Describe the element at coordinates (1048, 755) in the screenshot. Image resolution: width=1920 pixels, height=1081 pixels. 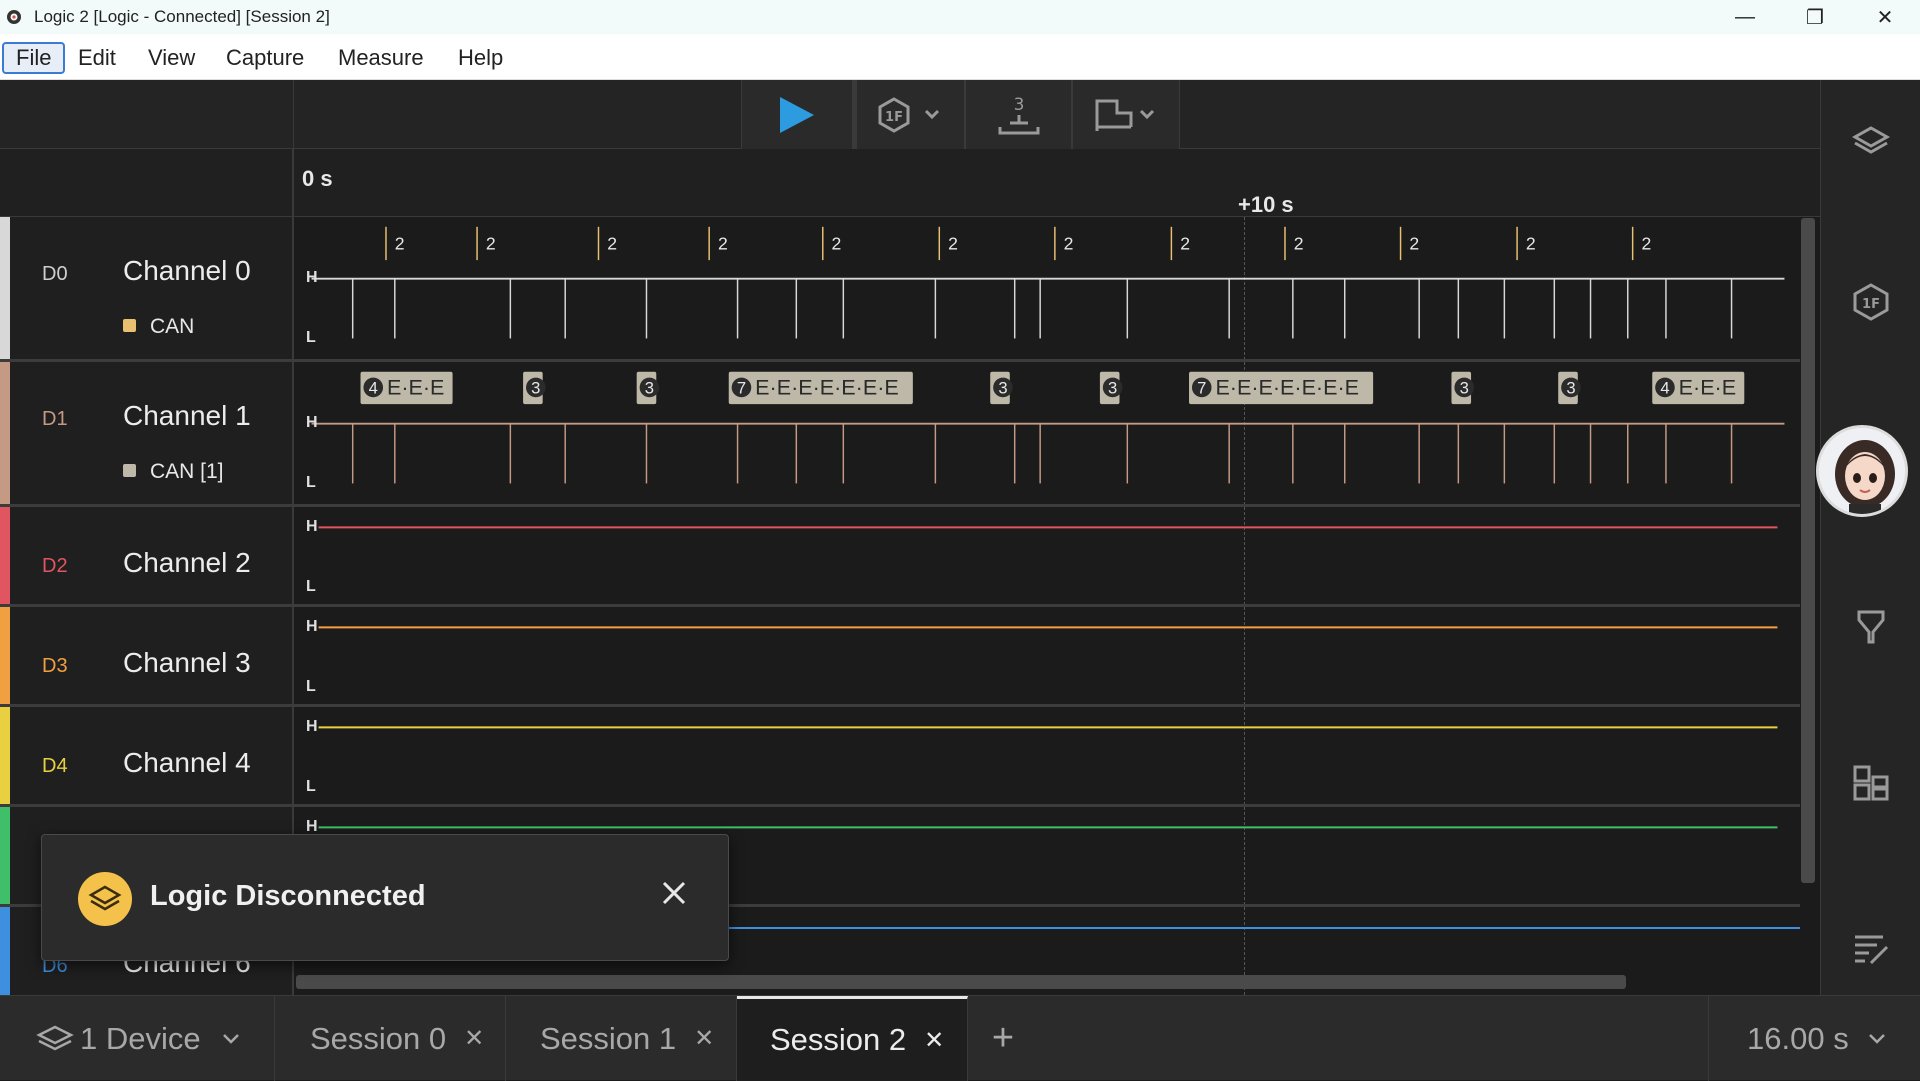
I see `waveform-d4` at that location.